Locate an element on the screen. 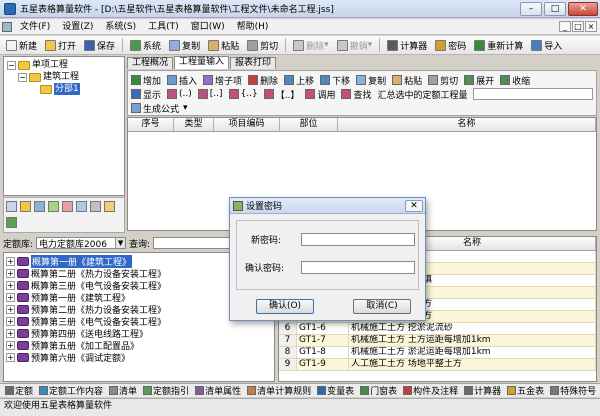 Image resolution: width=600 pixels, height=416 pixels. tree-node-project: − 单项工程 is located at coordinates (65, 65).